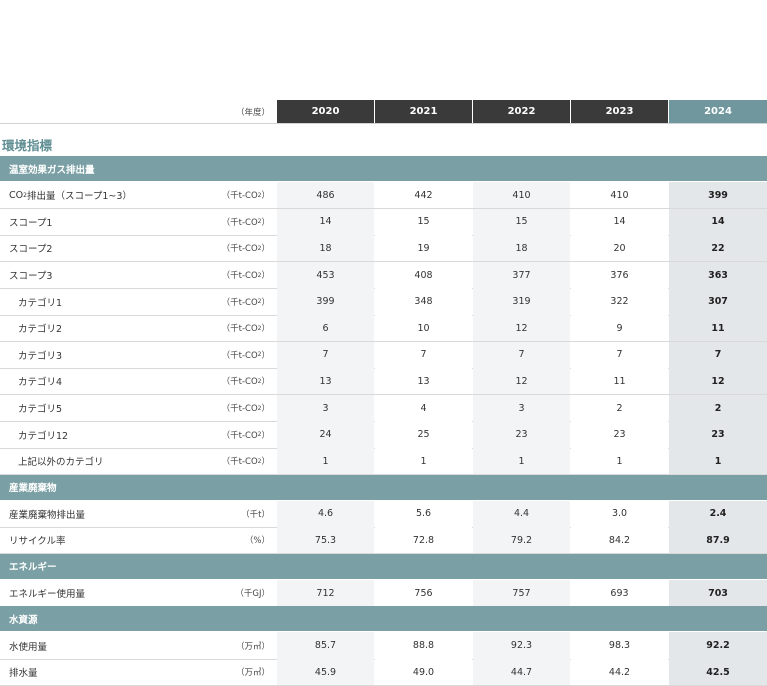 The height and width of the screenshot is (686, 767). I want to click on value: 3, so click(521, 408).